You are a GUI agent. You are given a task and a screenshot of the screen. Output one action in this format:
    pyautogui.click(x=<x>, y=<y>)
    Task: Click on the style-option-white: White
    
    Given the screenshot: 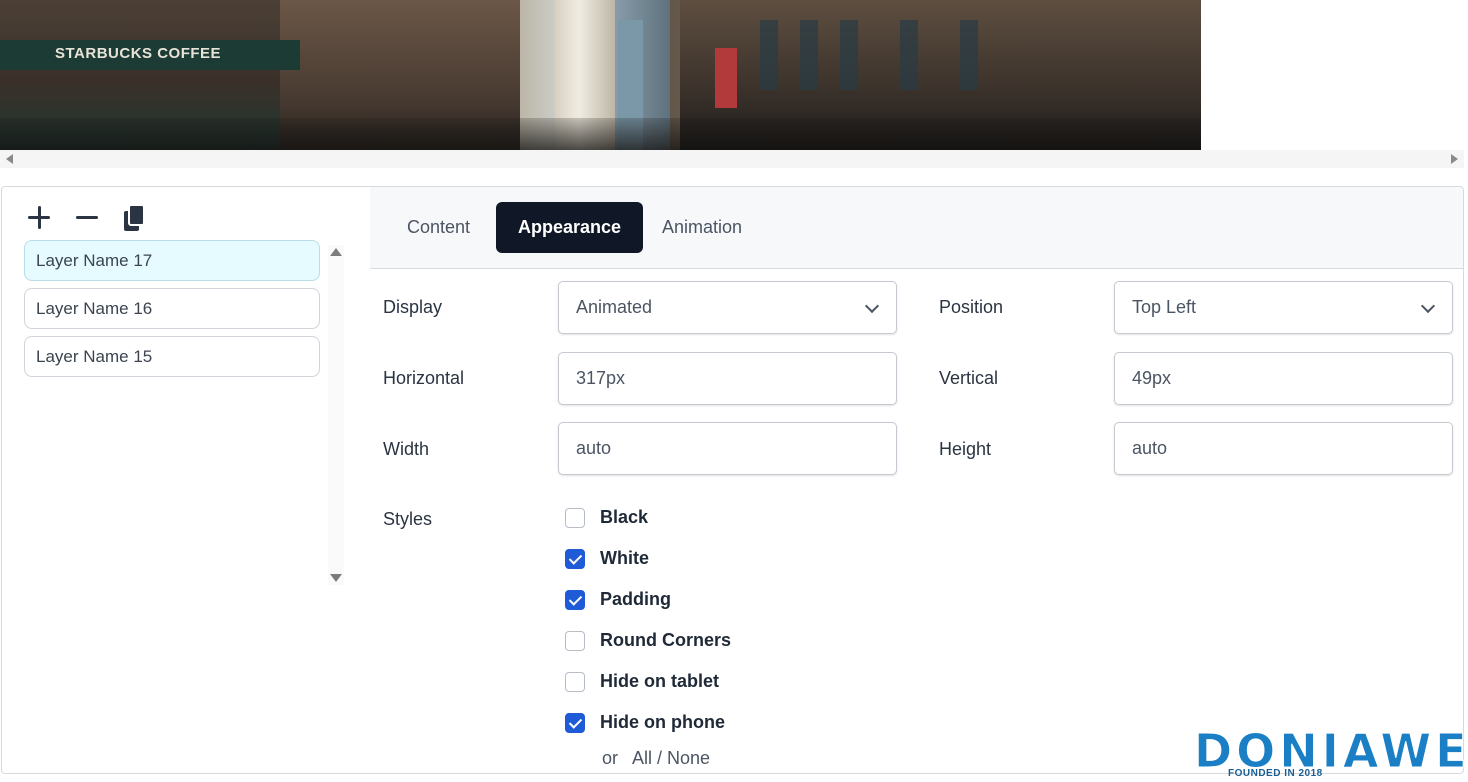 What is the action you would take?
    pyautogui.click(x=648, y=558)
    